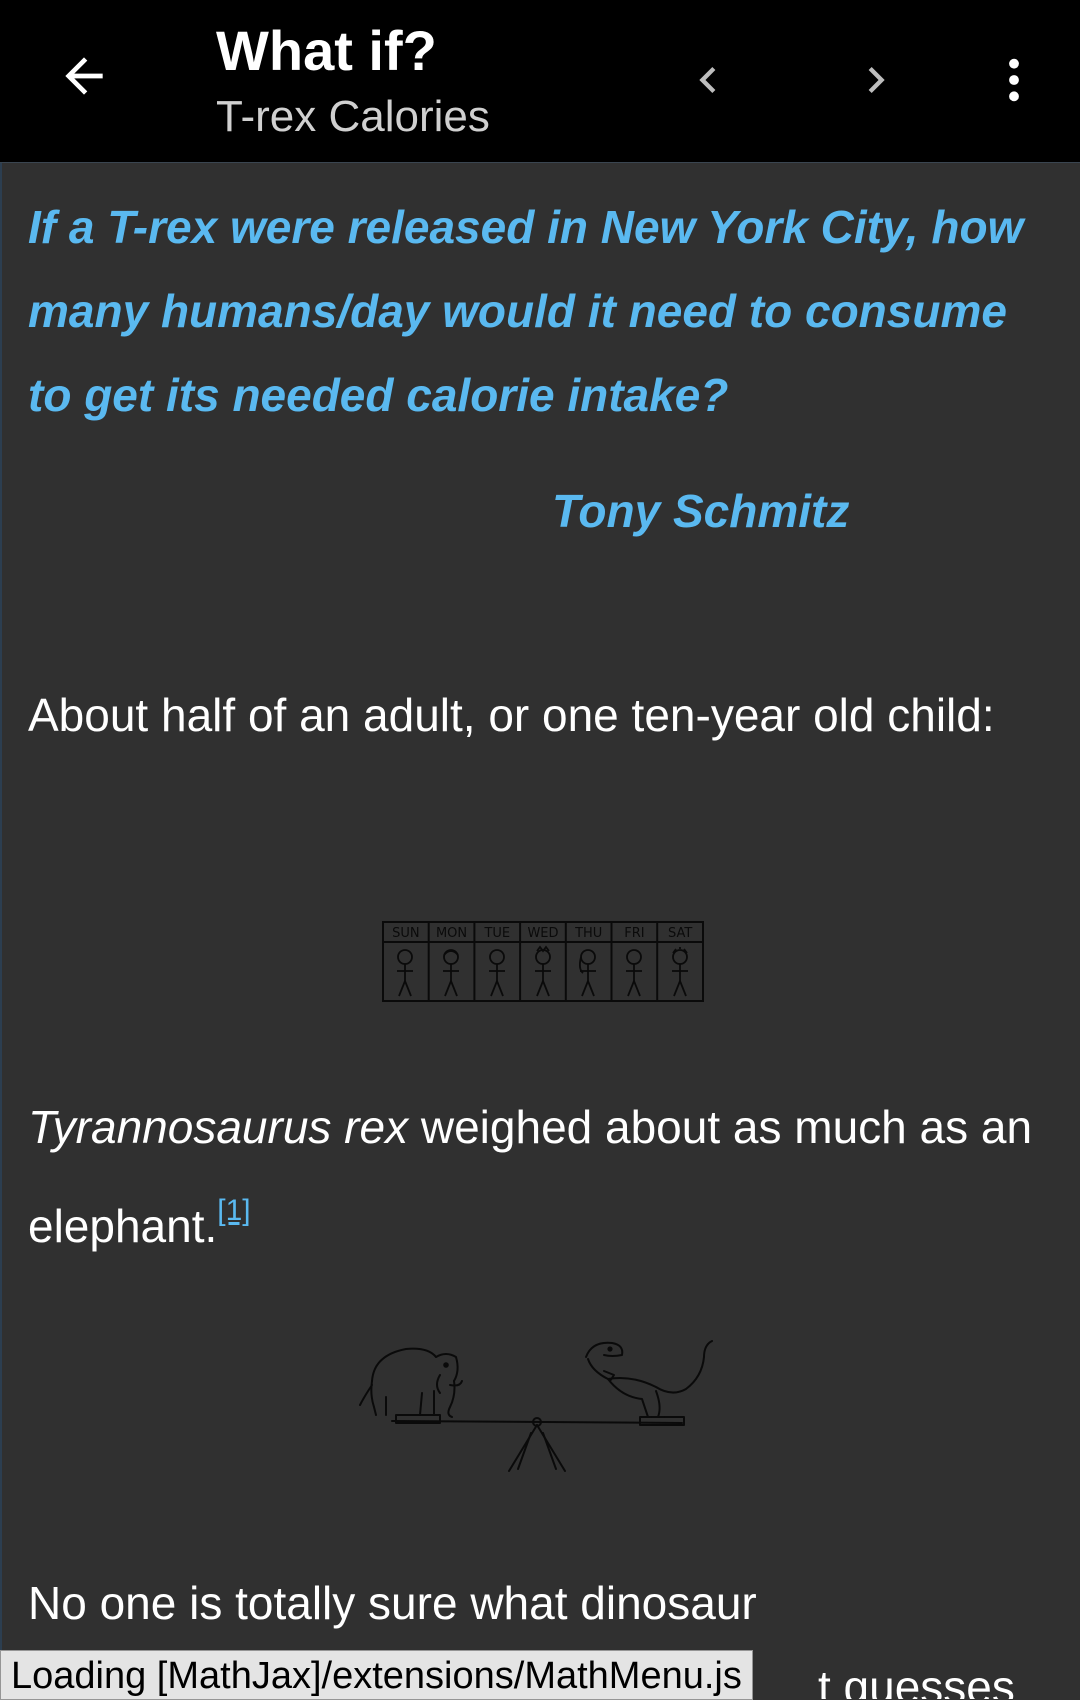 This screenshot has width=1080, height=1700. I want to click on more-vert-icon, so click(1014, 80).